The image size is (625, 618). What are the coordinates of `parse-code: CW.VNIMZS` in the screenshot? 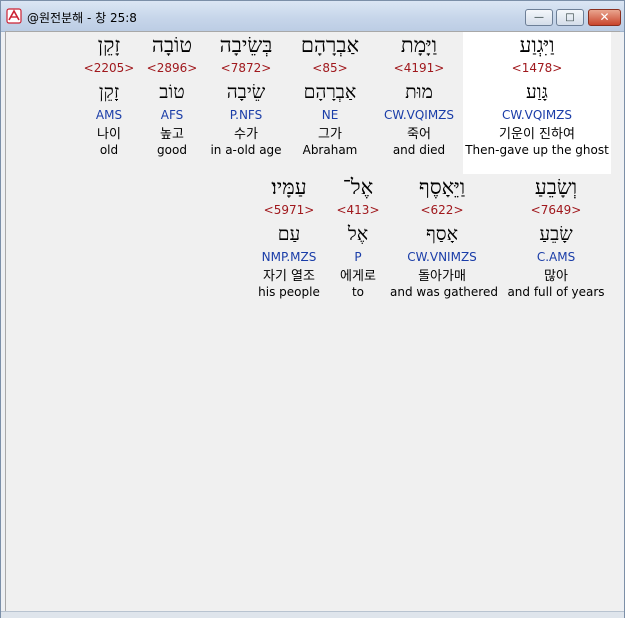 It's located at (442, 257).